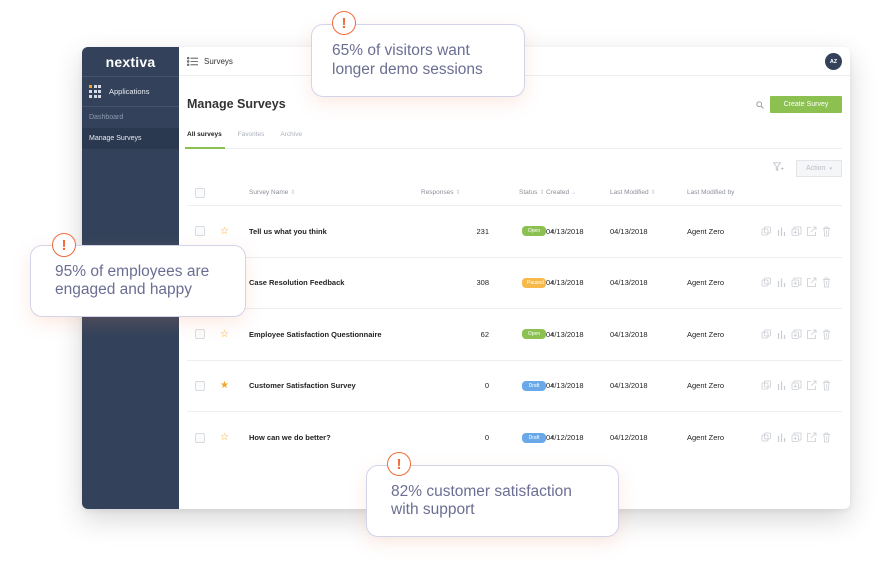 The width and height of the screenshot is (880, 574). I want to click on header-status: Status ⇕, so click(517, 192).